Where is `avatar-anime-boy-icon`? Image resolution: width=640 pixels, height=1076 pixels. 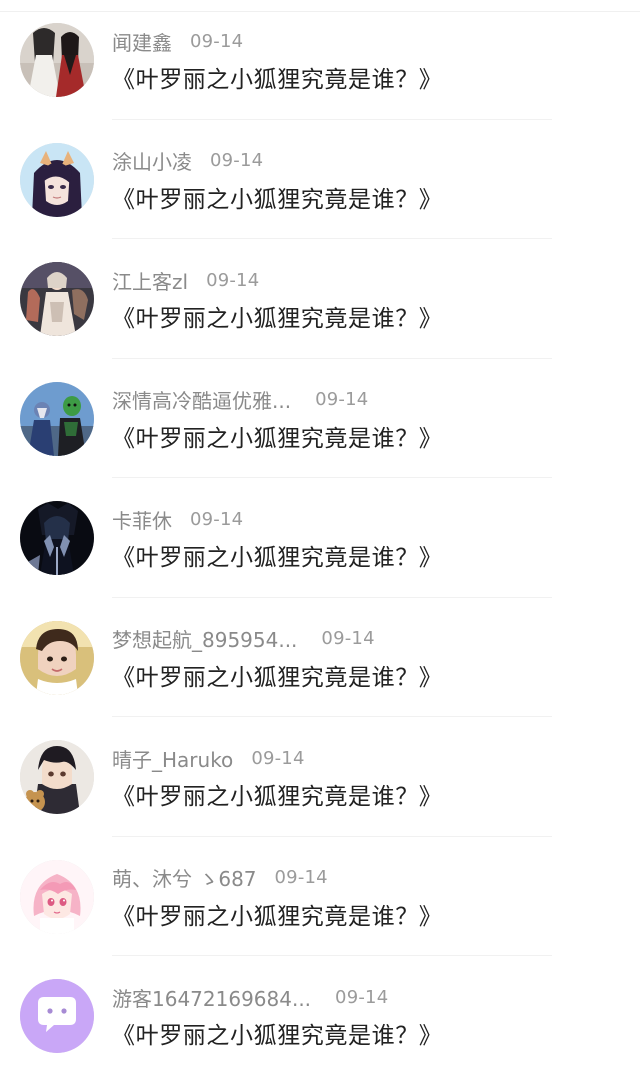
avatar-anime-boy-icon is located at coordinates (57, 777).